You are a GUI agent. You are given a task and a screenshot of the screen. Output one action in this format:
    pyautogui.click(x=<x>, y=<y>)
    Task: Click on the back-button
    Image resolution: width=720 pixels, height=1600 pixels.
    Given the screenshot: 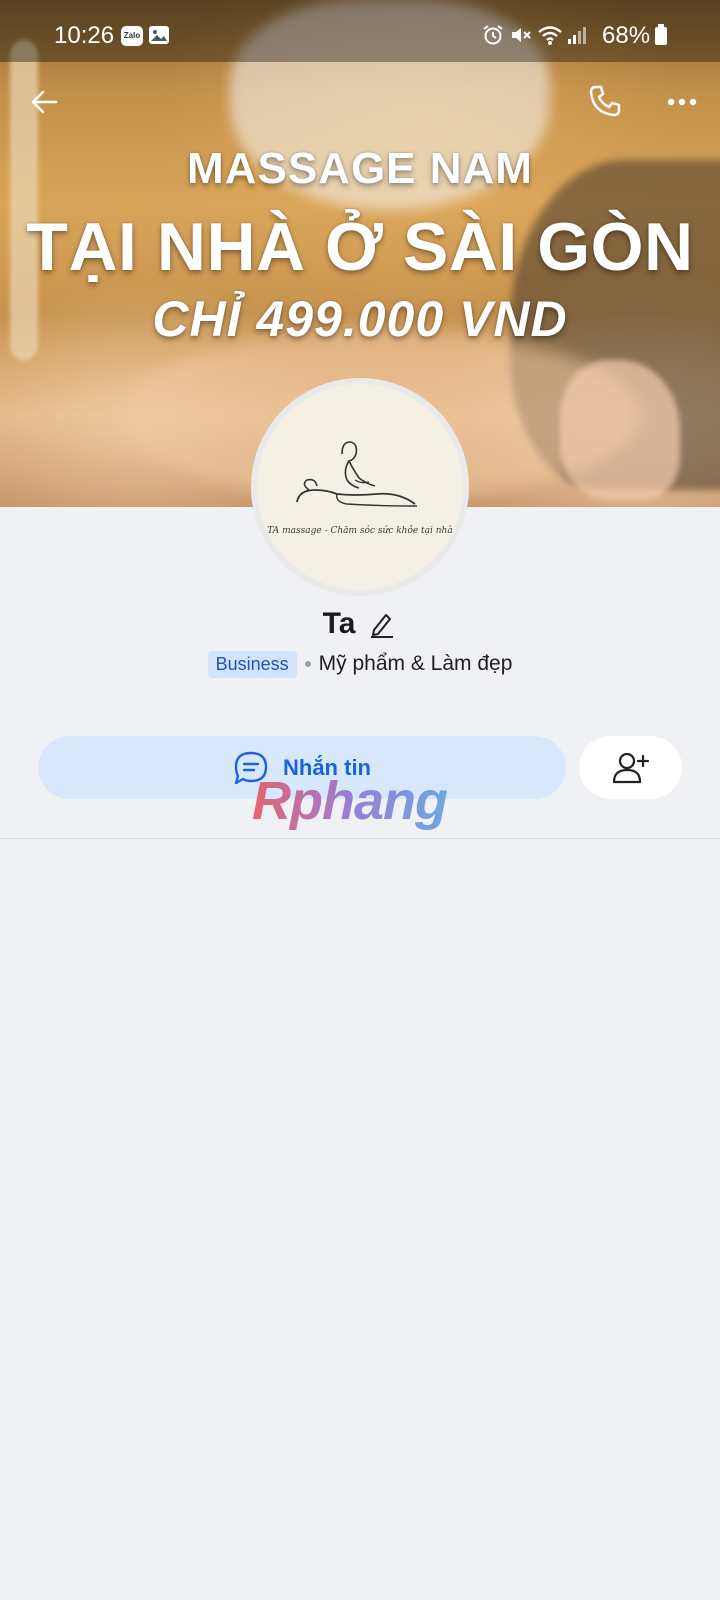 What is the action you would take?
    pyautogui.click(x=44, y=102)
    